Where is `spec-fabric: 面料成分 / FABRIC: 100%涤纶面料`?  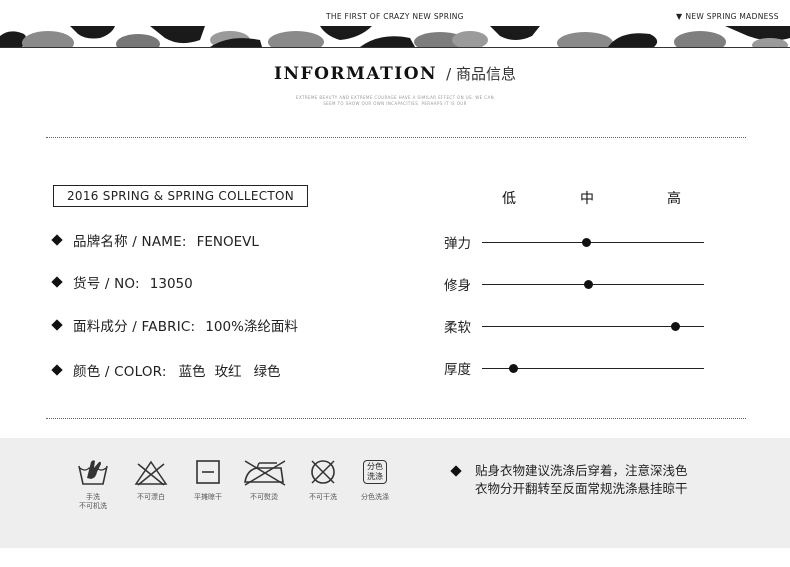 spec-fabric: 面料成分 / FABRIC: 100%涤纶面料 is located at coordinates (174, 325).